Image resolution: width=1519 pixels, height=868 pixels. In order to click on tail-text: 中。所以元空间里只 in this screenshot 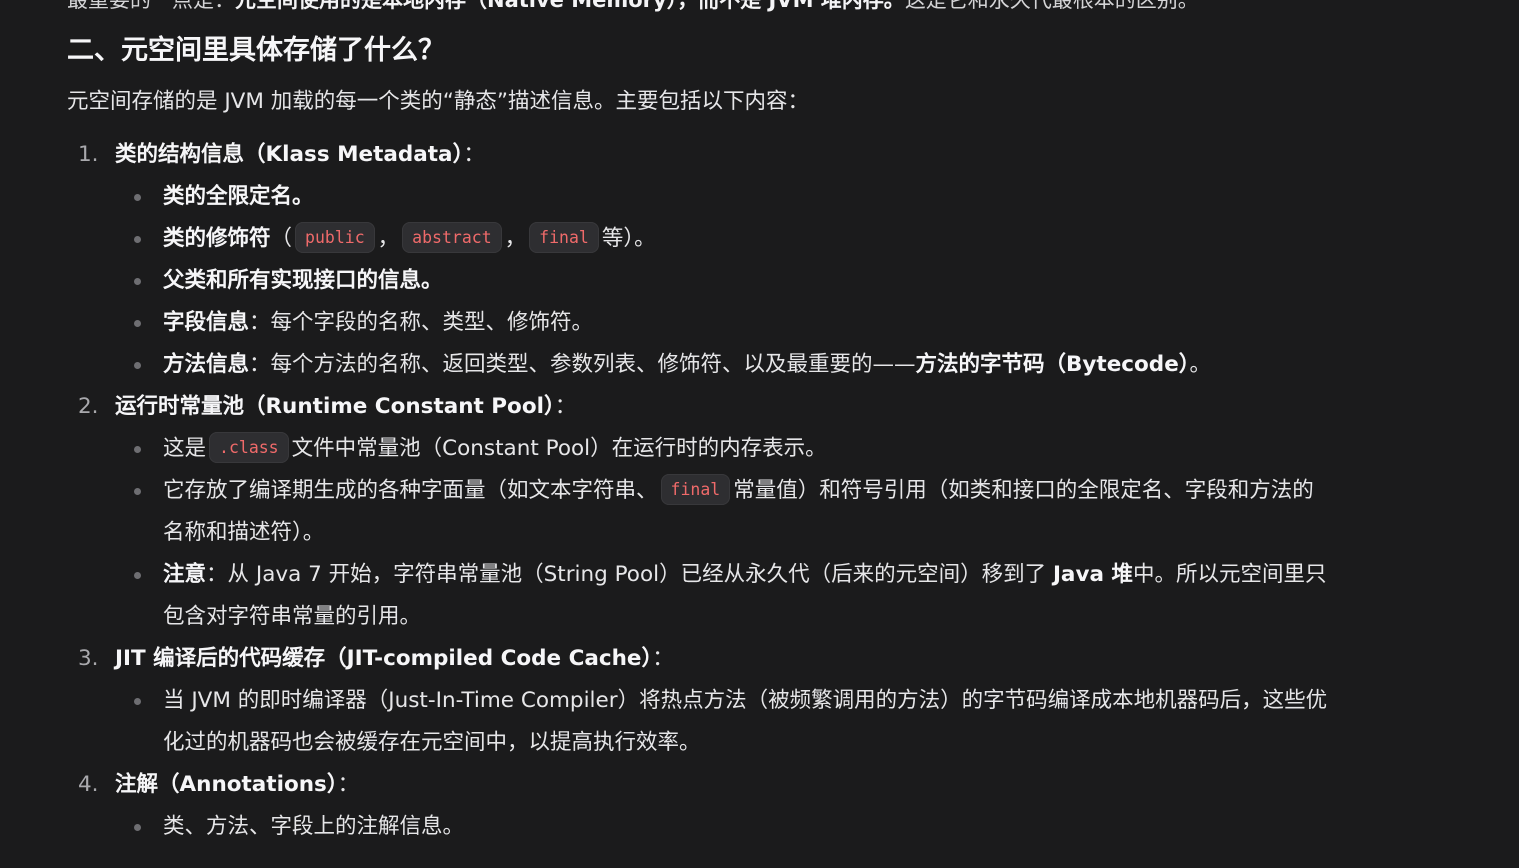, I will do `click(1229, 574)`.